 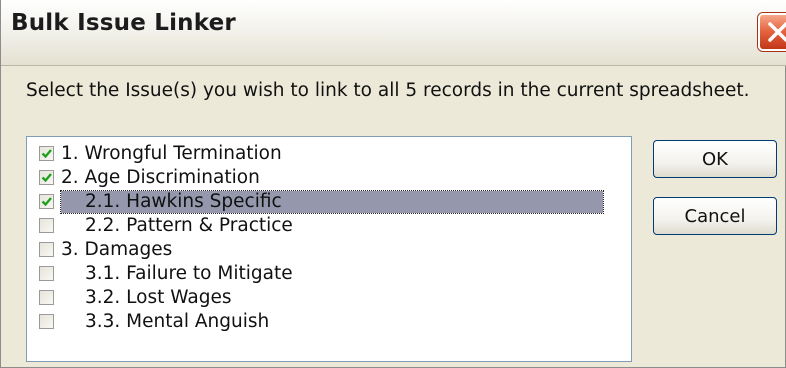 What do you see at coordinates (329, 298) in the screenshot?
I see `issue-row: 3.2. Lost Wages` at bounding box center [329, 298].